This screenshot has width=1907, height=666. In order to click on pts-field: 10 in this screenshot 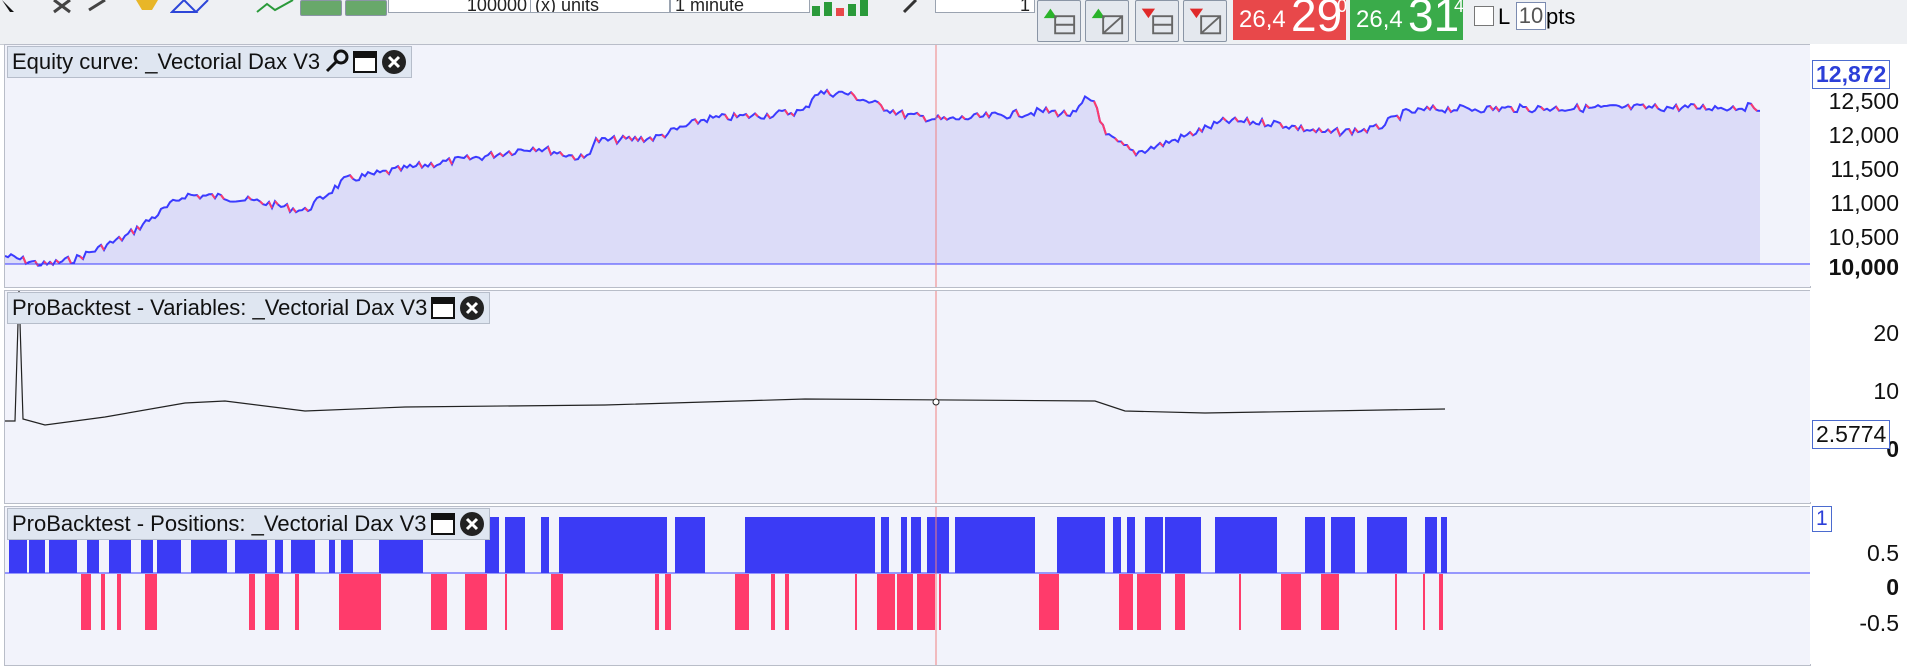, I will do `click(1531, 16)`.